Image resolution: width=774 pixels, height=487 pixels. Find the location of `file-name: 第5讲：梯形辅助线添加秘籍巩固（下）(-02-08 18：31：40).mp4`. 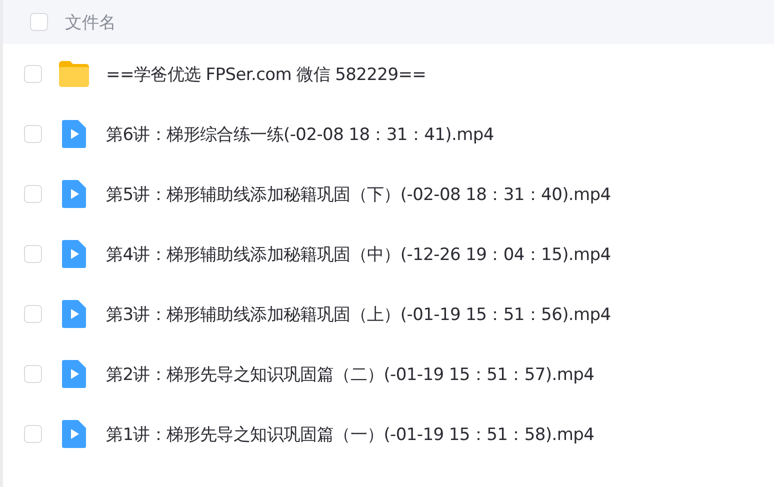

file-name: 第5讲：梯形辅助线添加秘籍巩固（下）(-02-08 18：31：40).mp4 is located at coordinates (358, 194).